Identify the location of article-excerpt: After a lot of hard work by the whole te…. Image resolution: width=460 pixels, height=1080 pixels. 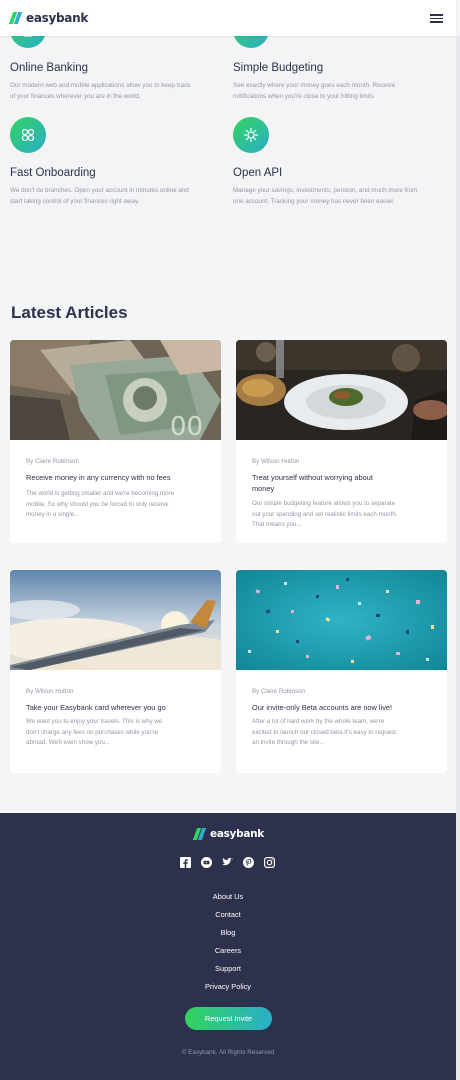
(343, 733).